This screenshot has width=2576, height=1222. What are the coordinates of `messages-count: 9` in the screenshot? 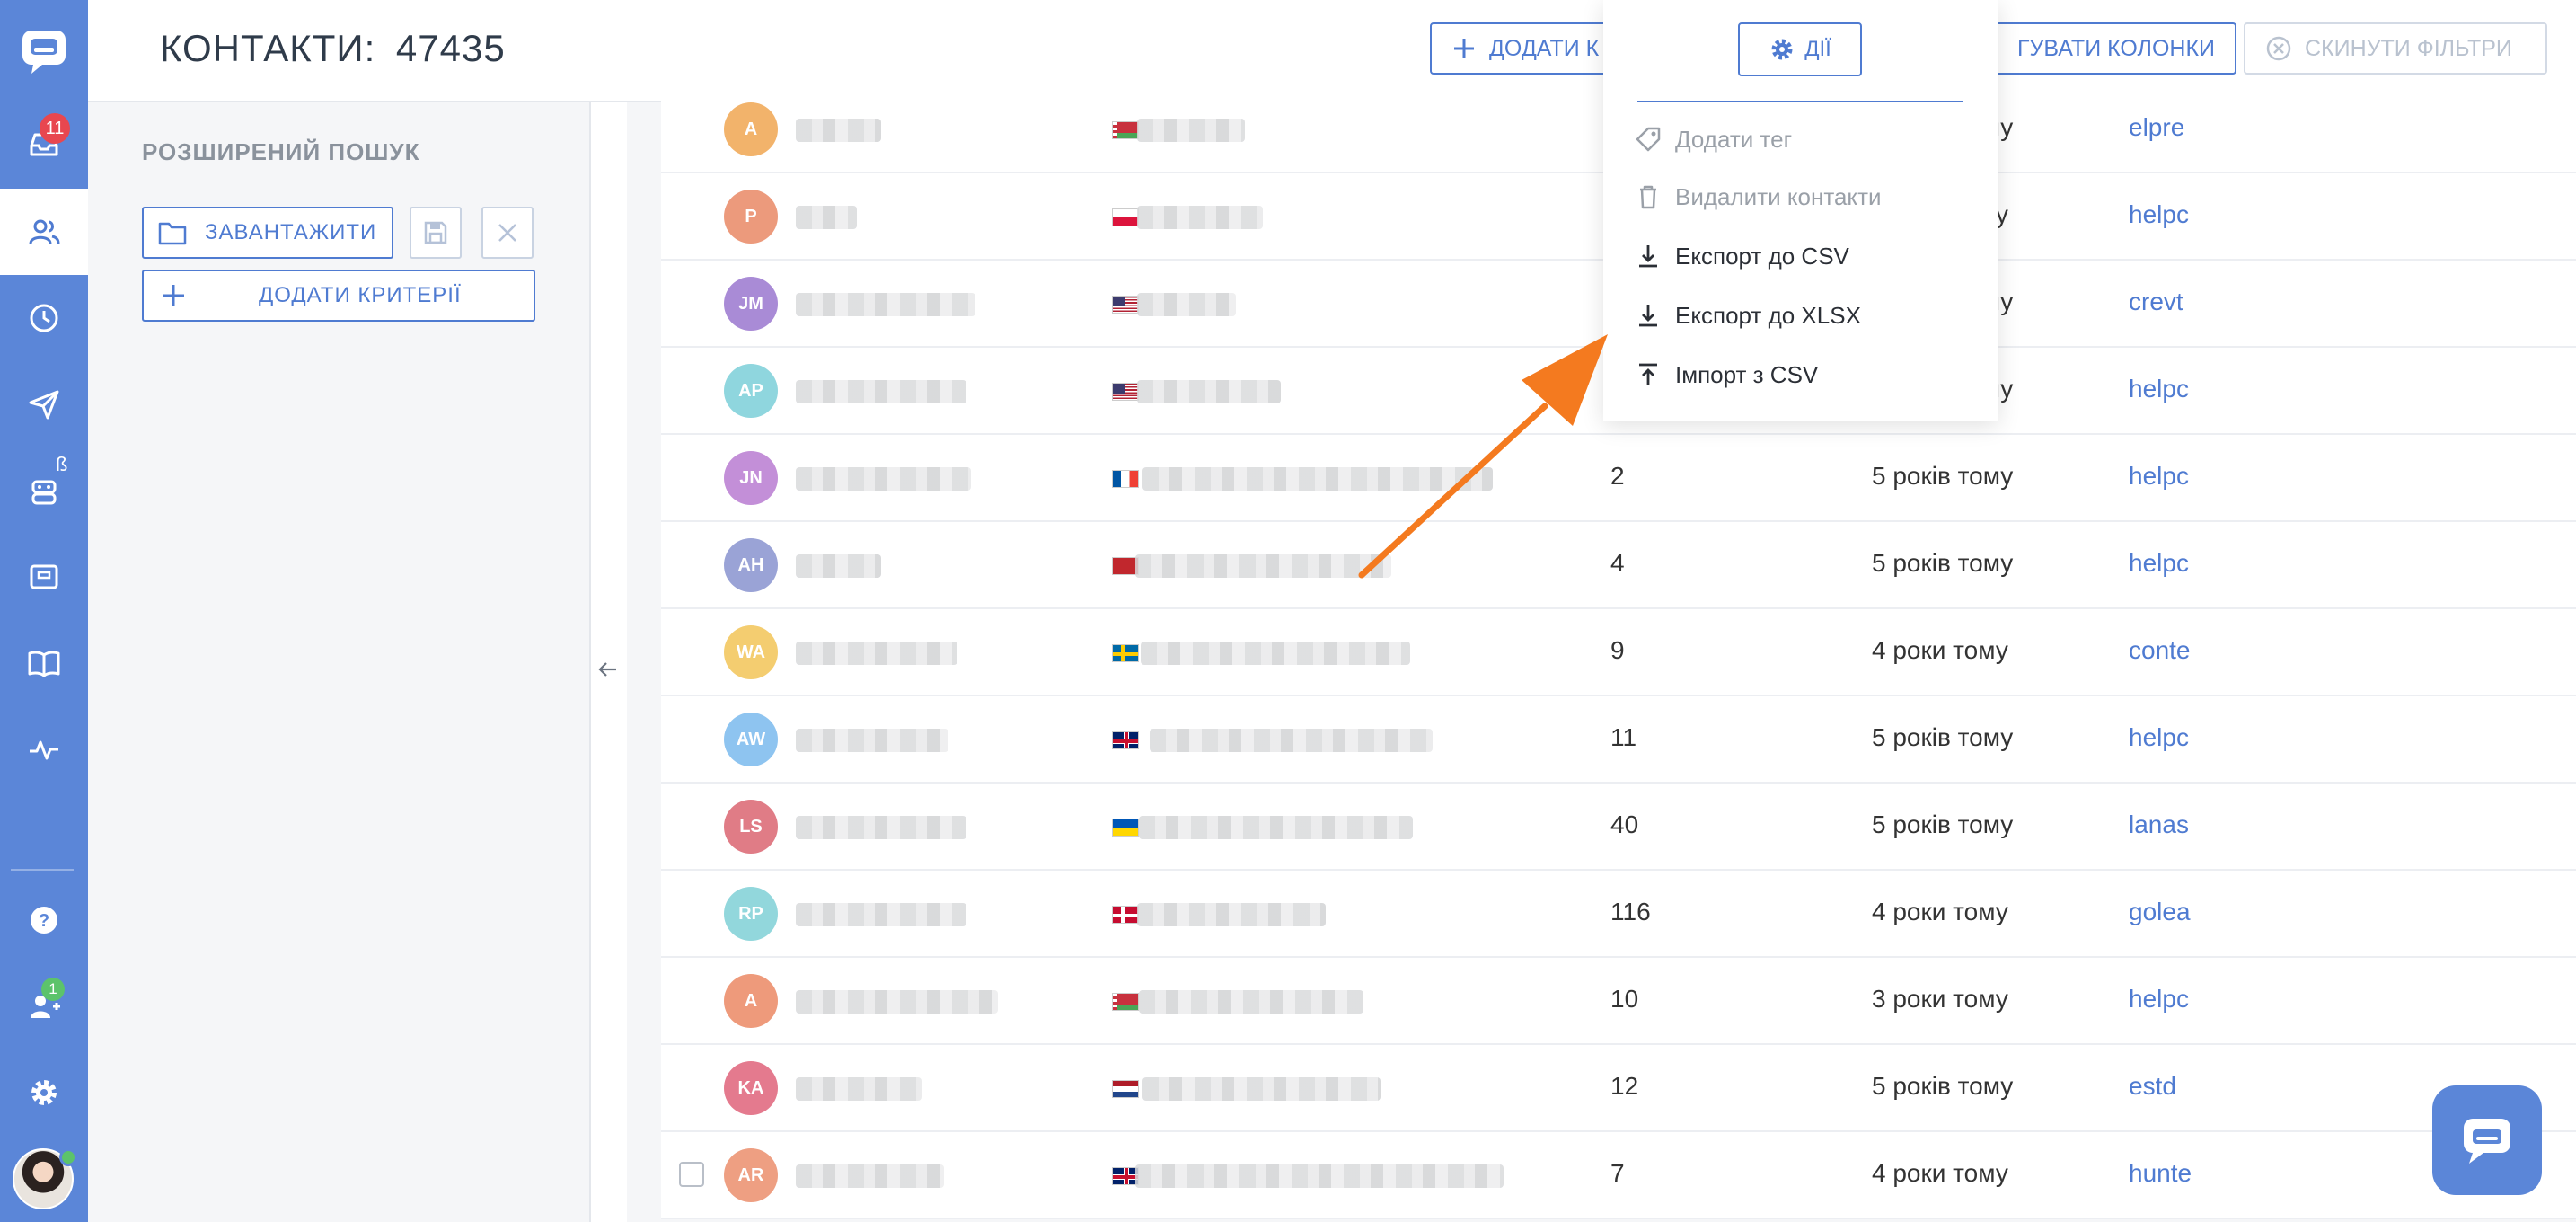 It's located at (1617, 650).